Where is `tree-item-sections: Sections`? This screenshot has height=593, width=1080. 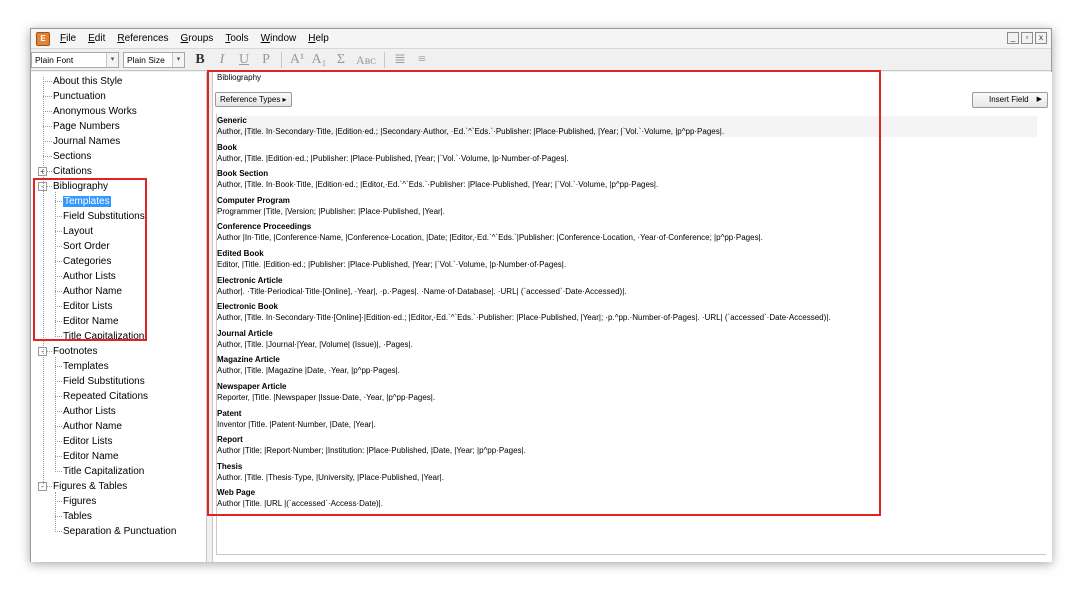 tree-item-sections: Sections is located at coordinates (72, 156).